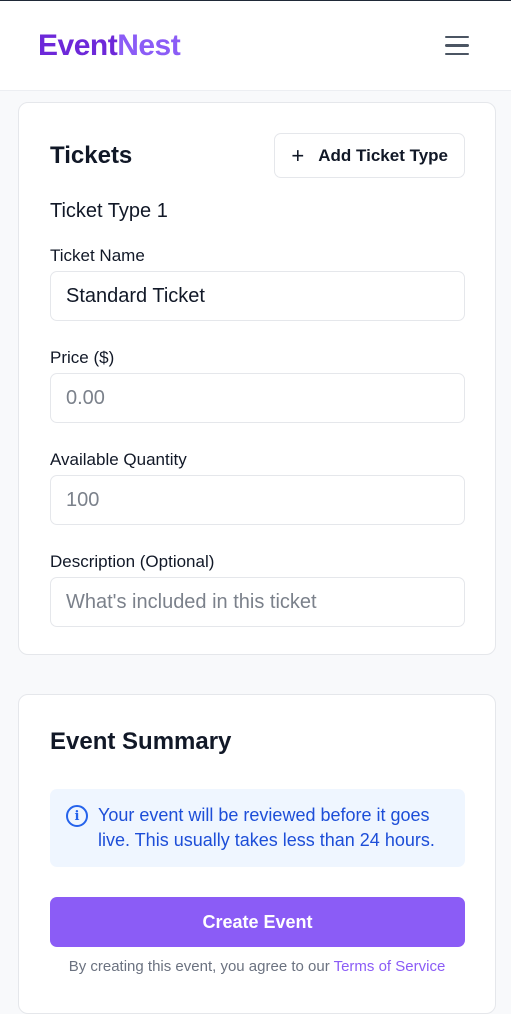  I want to click on terms-prefix: By creating this event, you agree to our, so click(201, 966).